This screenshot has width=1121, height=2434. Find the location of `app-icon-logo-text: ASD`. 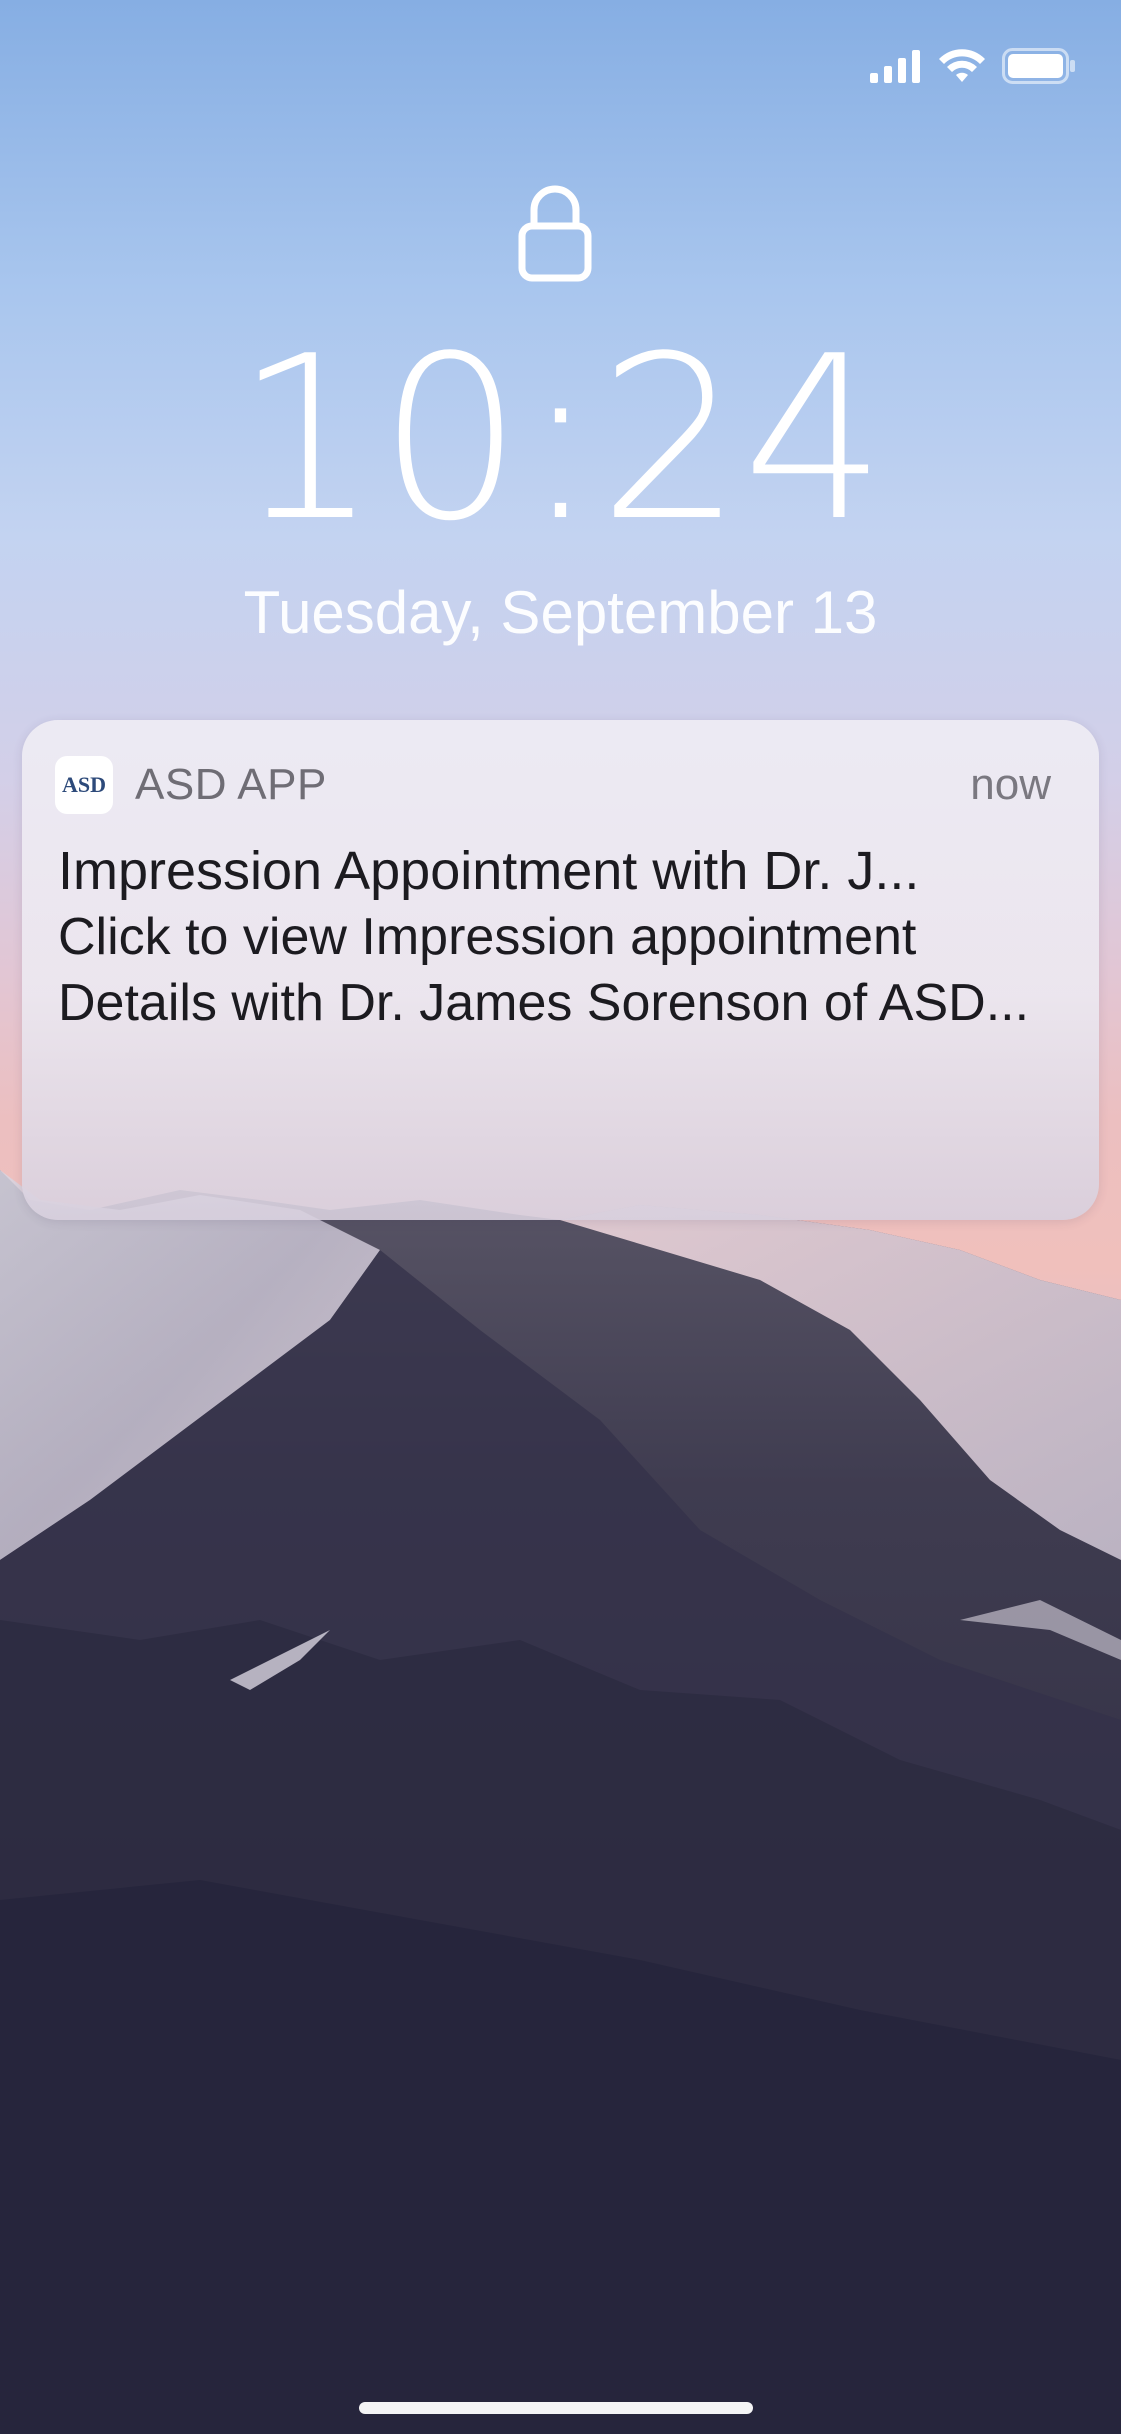

app-icon-logo-text: ASD is located at coordinates (83, 784).